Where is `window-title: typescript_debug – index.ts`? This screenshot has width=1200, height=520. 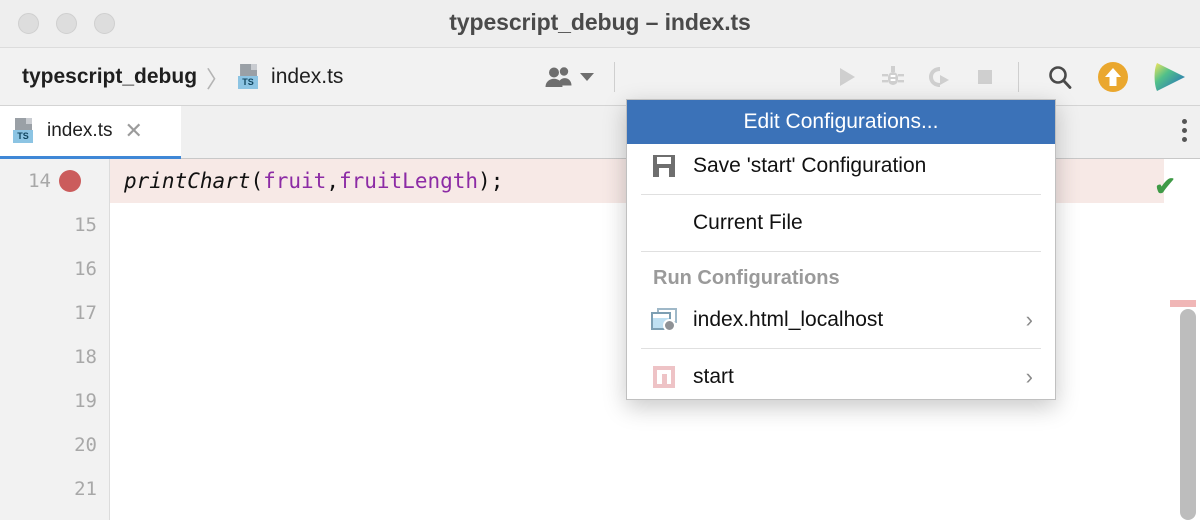
window-title: typescript_debug – index.ts is located at coordinates (600, 22).